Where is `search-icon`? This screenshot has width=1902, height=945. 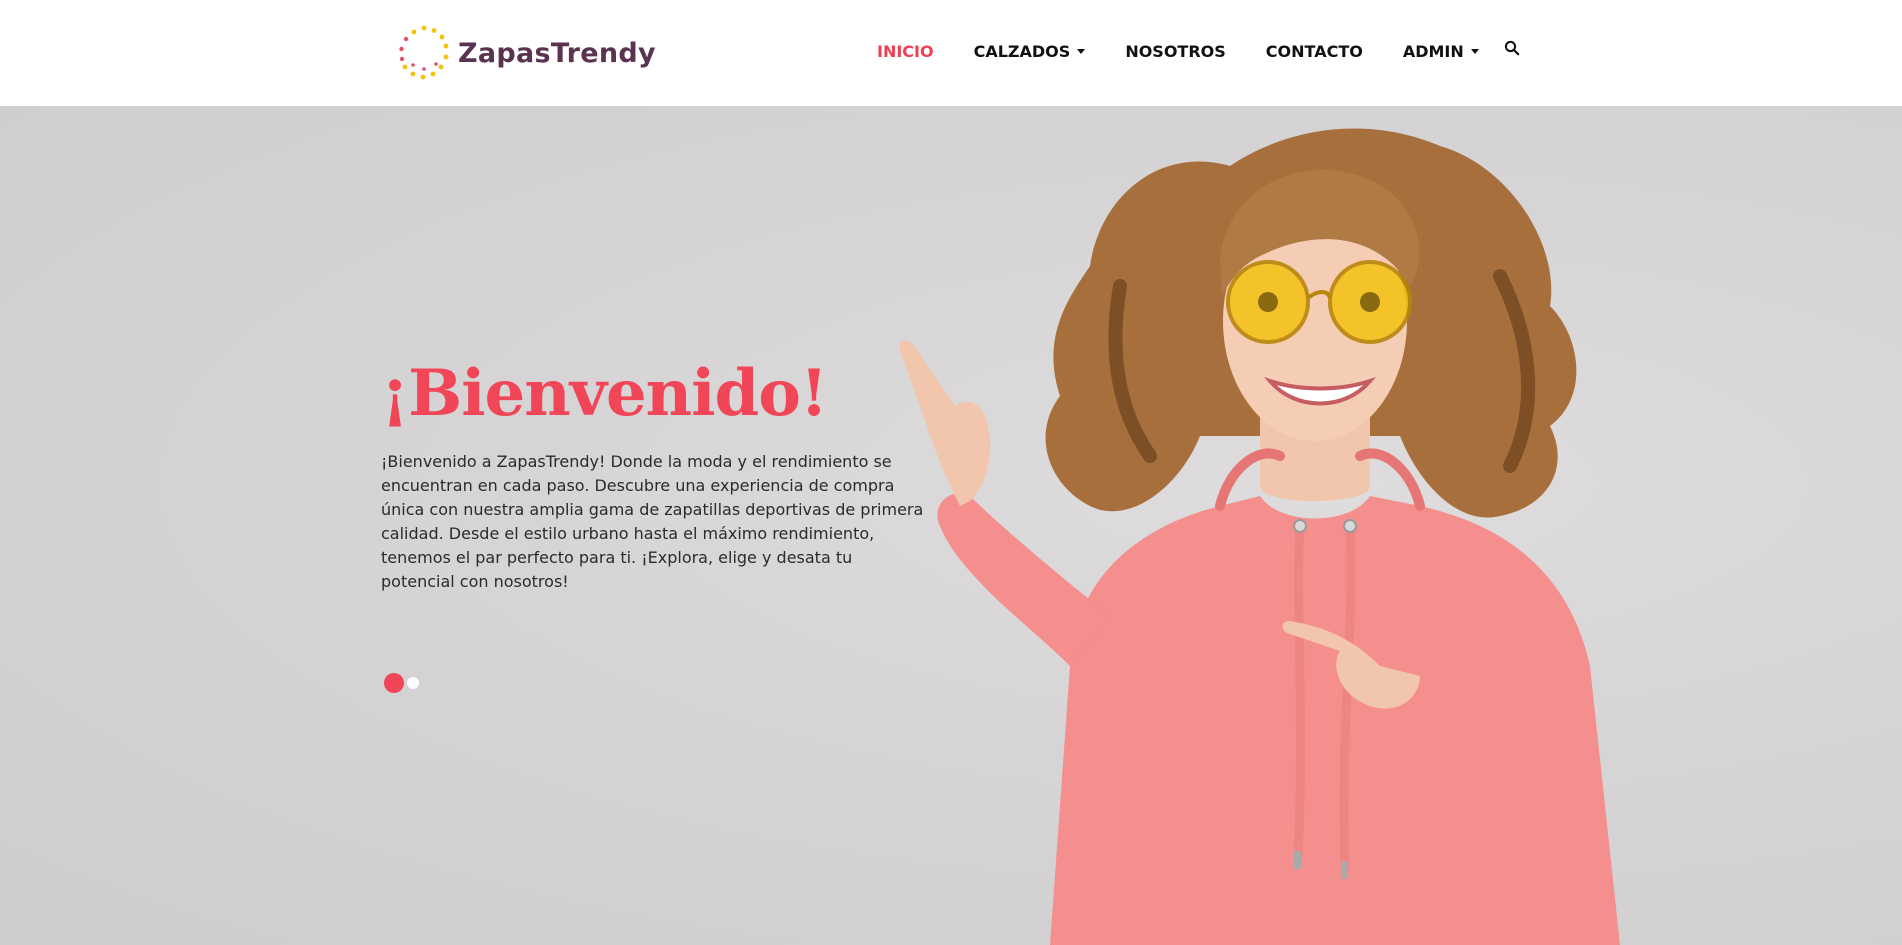 search-icon is located at coordinates (1512, 48).